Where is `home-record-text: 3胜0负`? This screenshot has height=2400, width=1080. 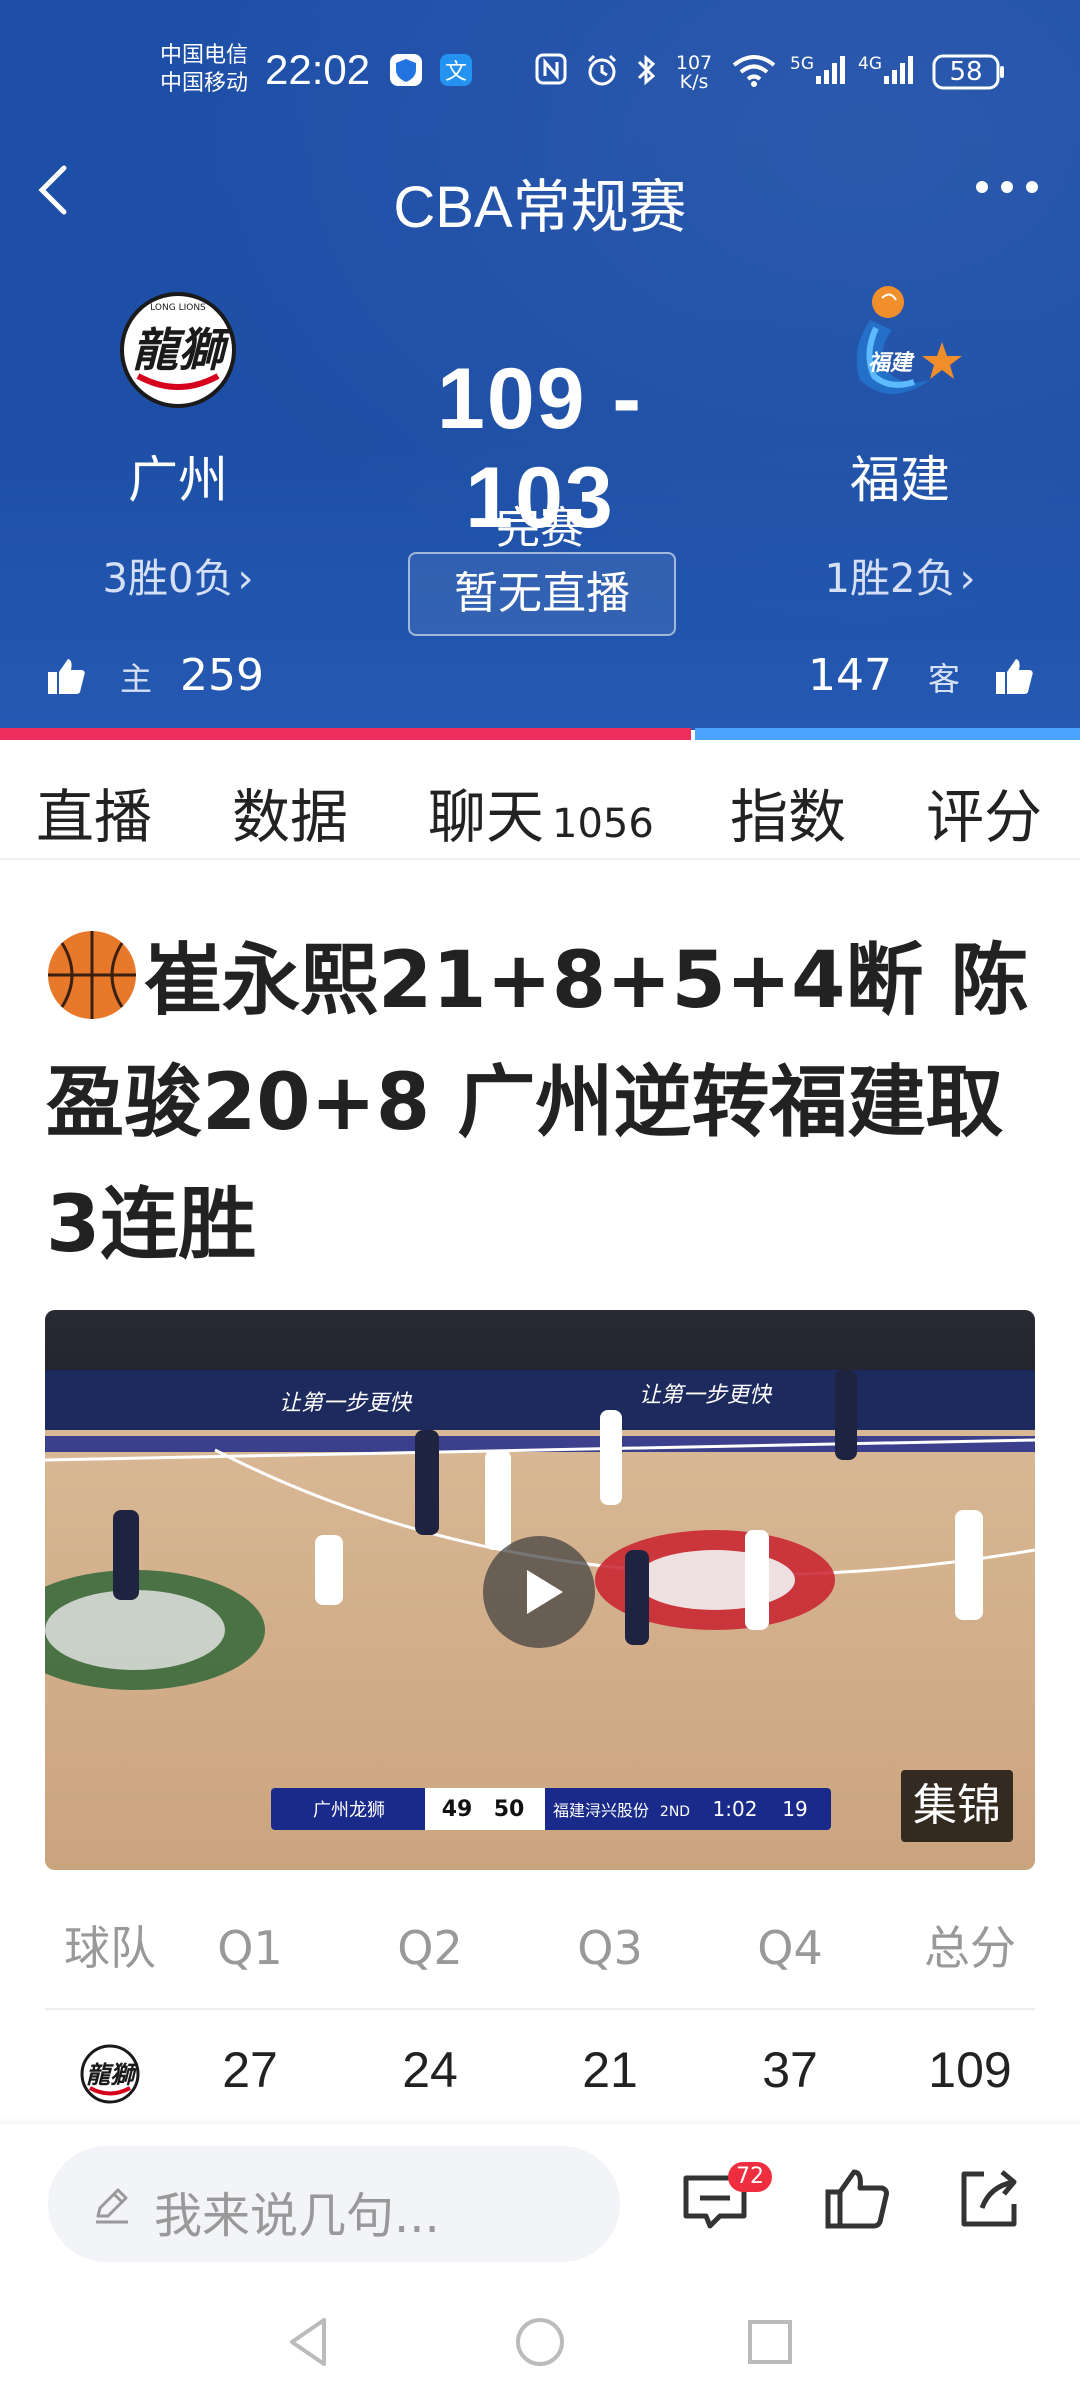 home-record-text: 3胜0负 is located at coordinates (168, 579).